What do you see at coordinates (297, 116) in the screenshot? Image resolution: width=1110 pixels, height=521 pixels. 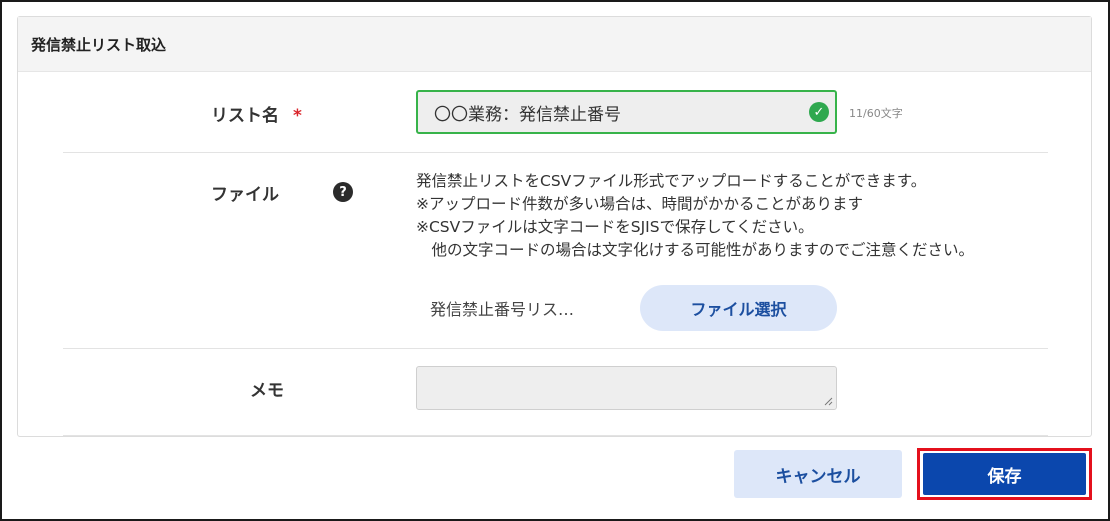 I see `required-mark: *` at bounding box center [297, 116].